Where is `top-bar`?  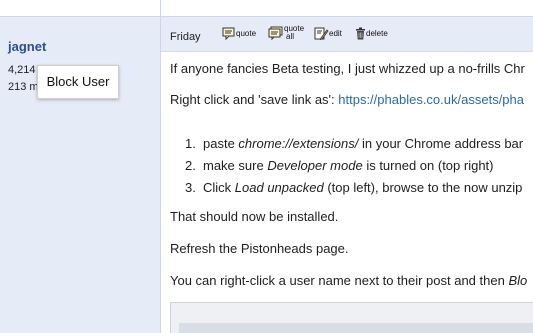
top-bar is located at coordinates (266, 8).